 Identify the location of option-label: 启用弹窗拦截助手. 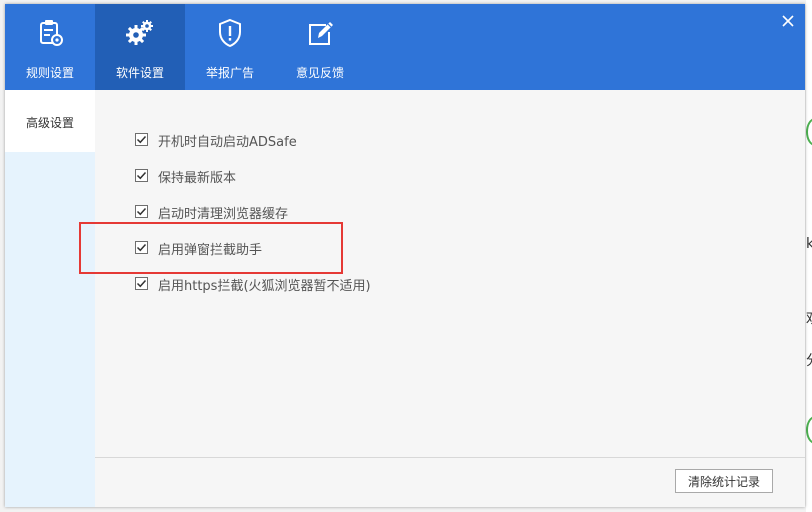
(210, 250).